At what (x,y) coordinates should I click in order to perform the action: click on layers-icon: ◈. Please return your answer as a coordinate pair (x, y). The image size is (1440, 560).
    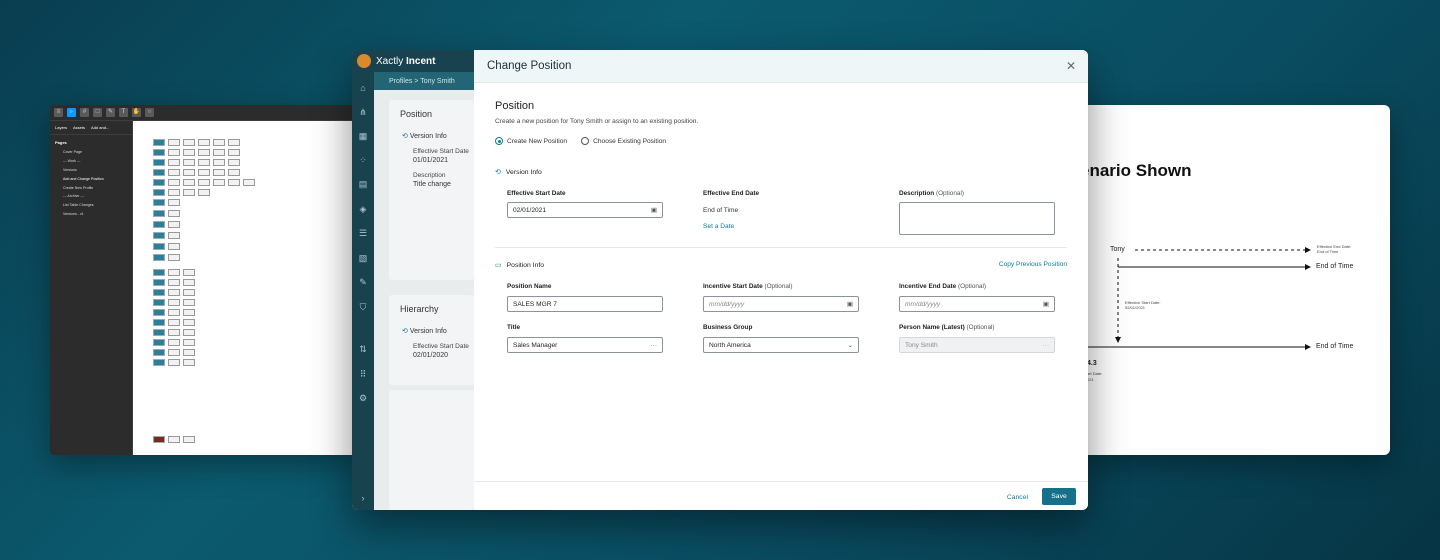
    Looking at the image, I should click on (363, 209).